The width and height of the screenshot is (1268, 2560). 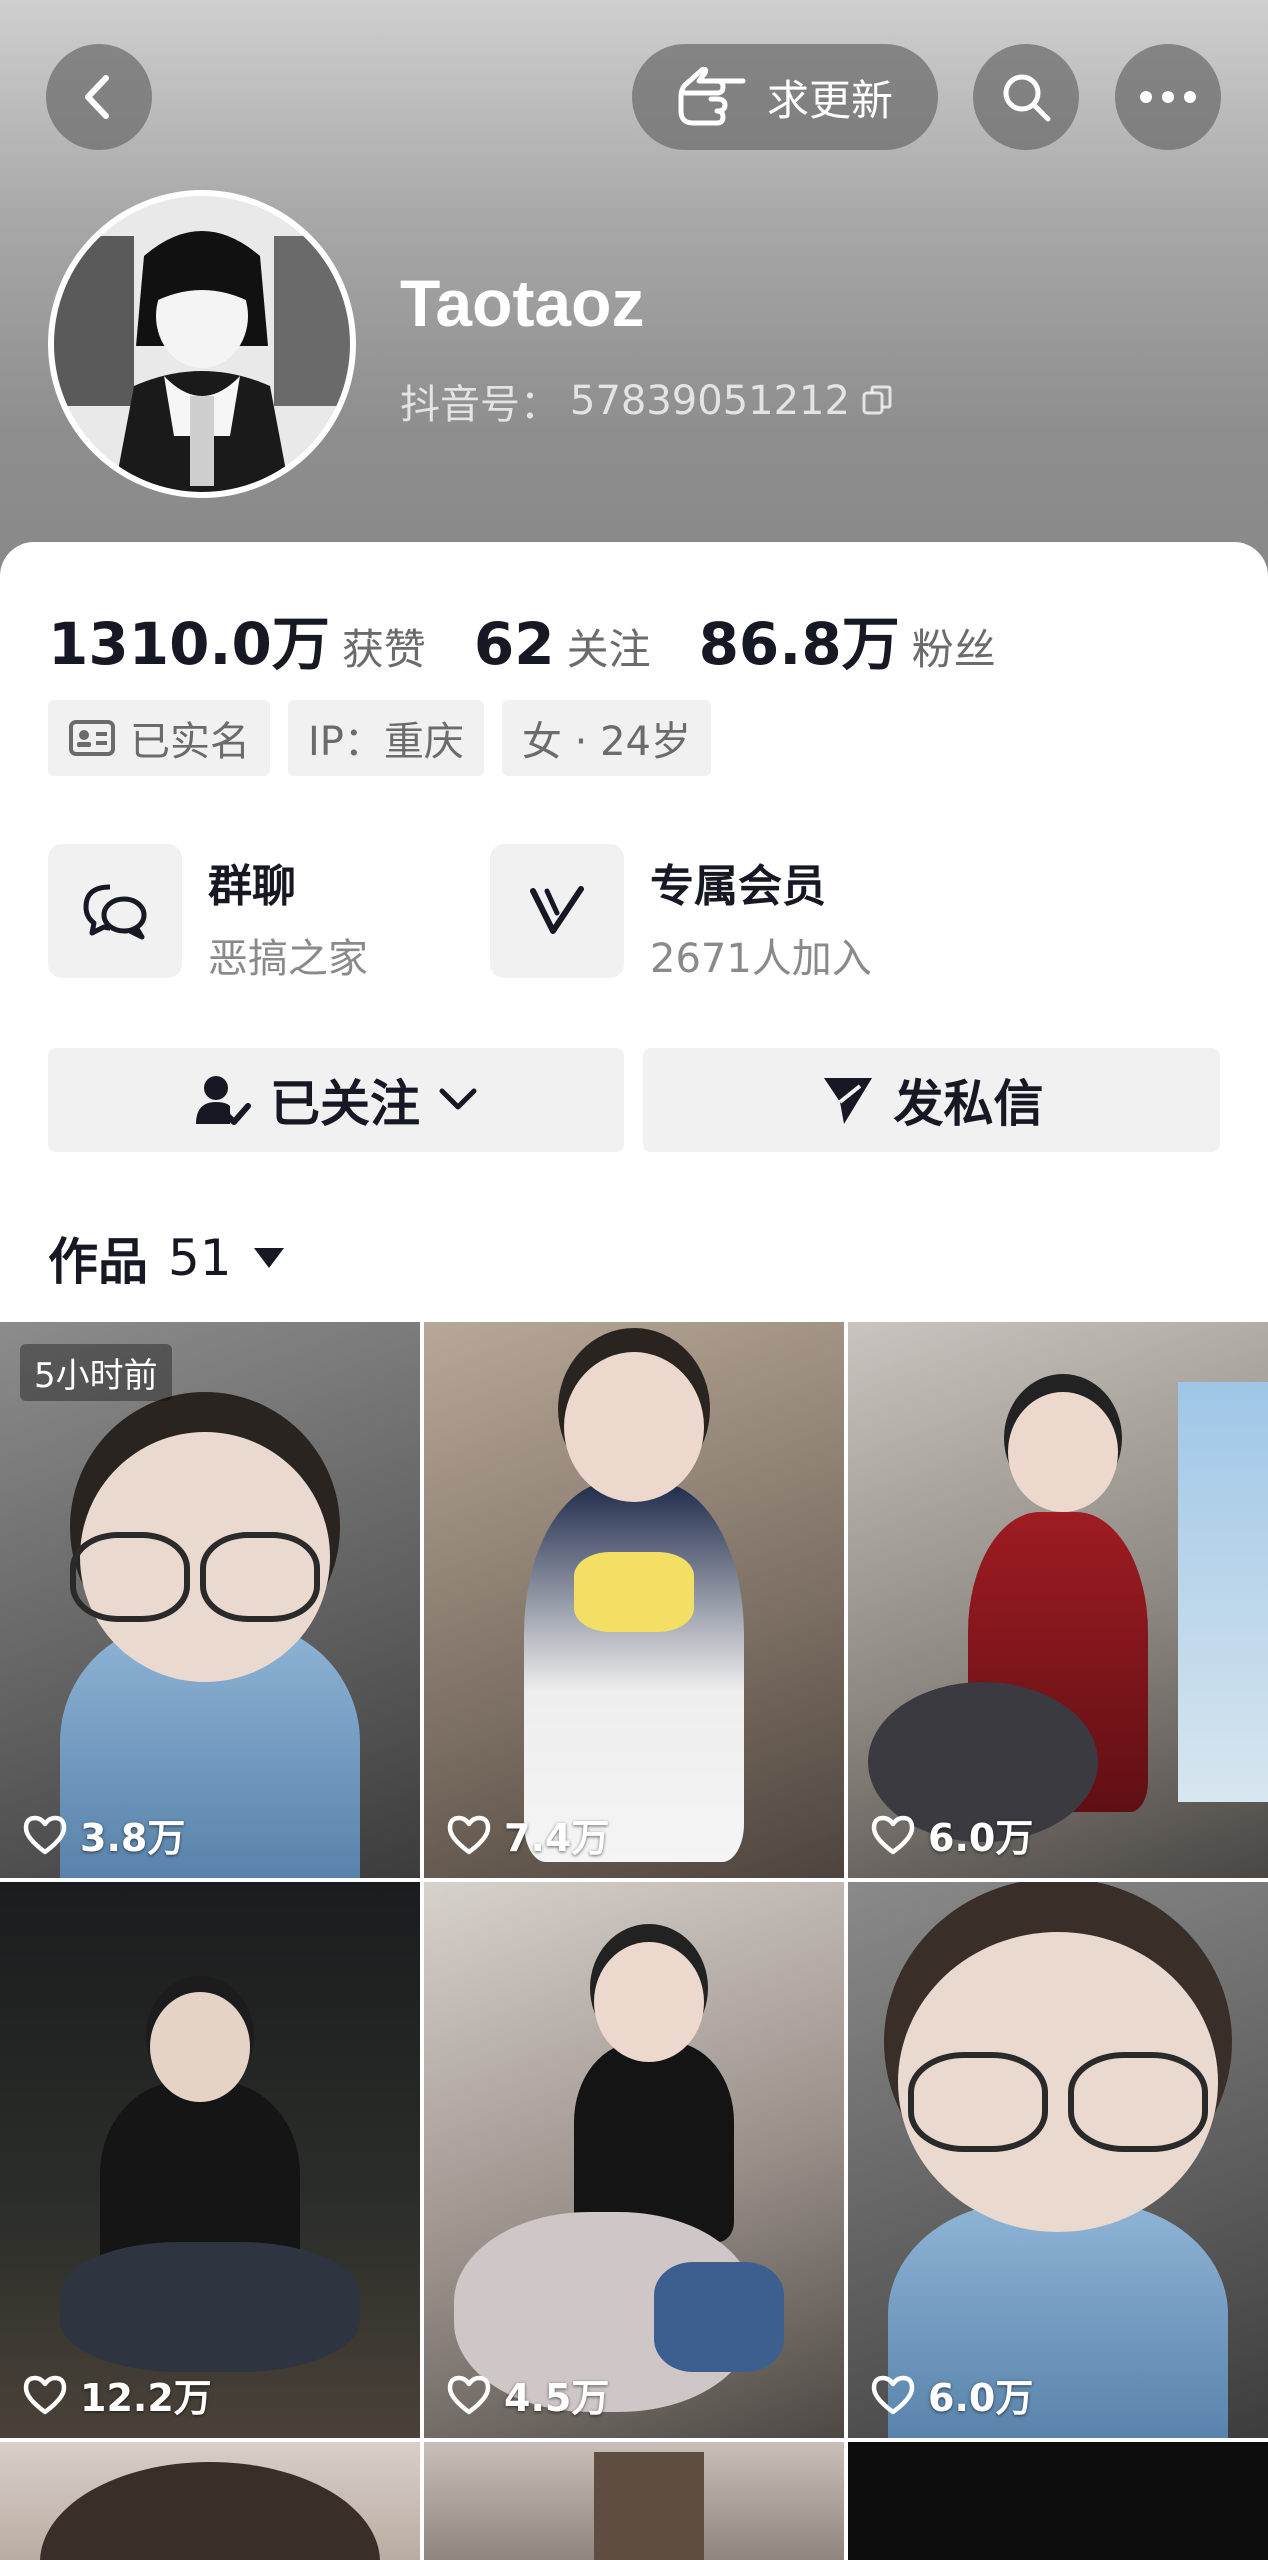 I want to click on following-label: 关注, so click(x=609, y=646).